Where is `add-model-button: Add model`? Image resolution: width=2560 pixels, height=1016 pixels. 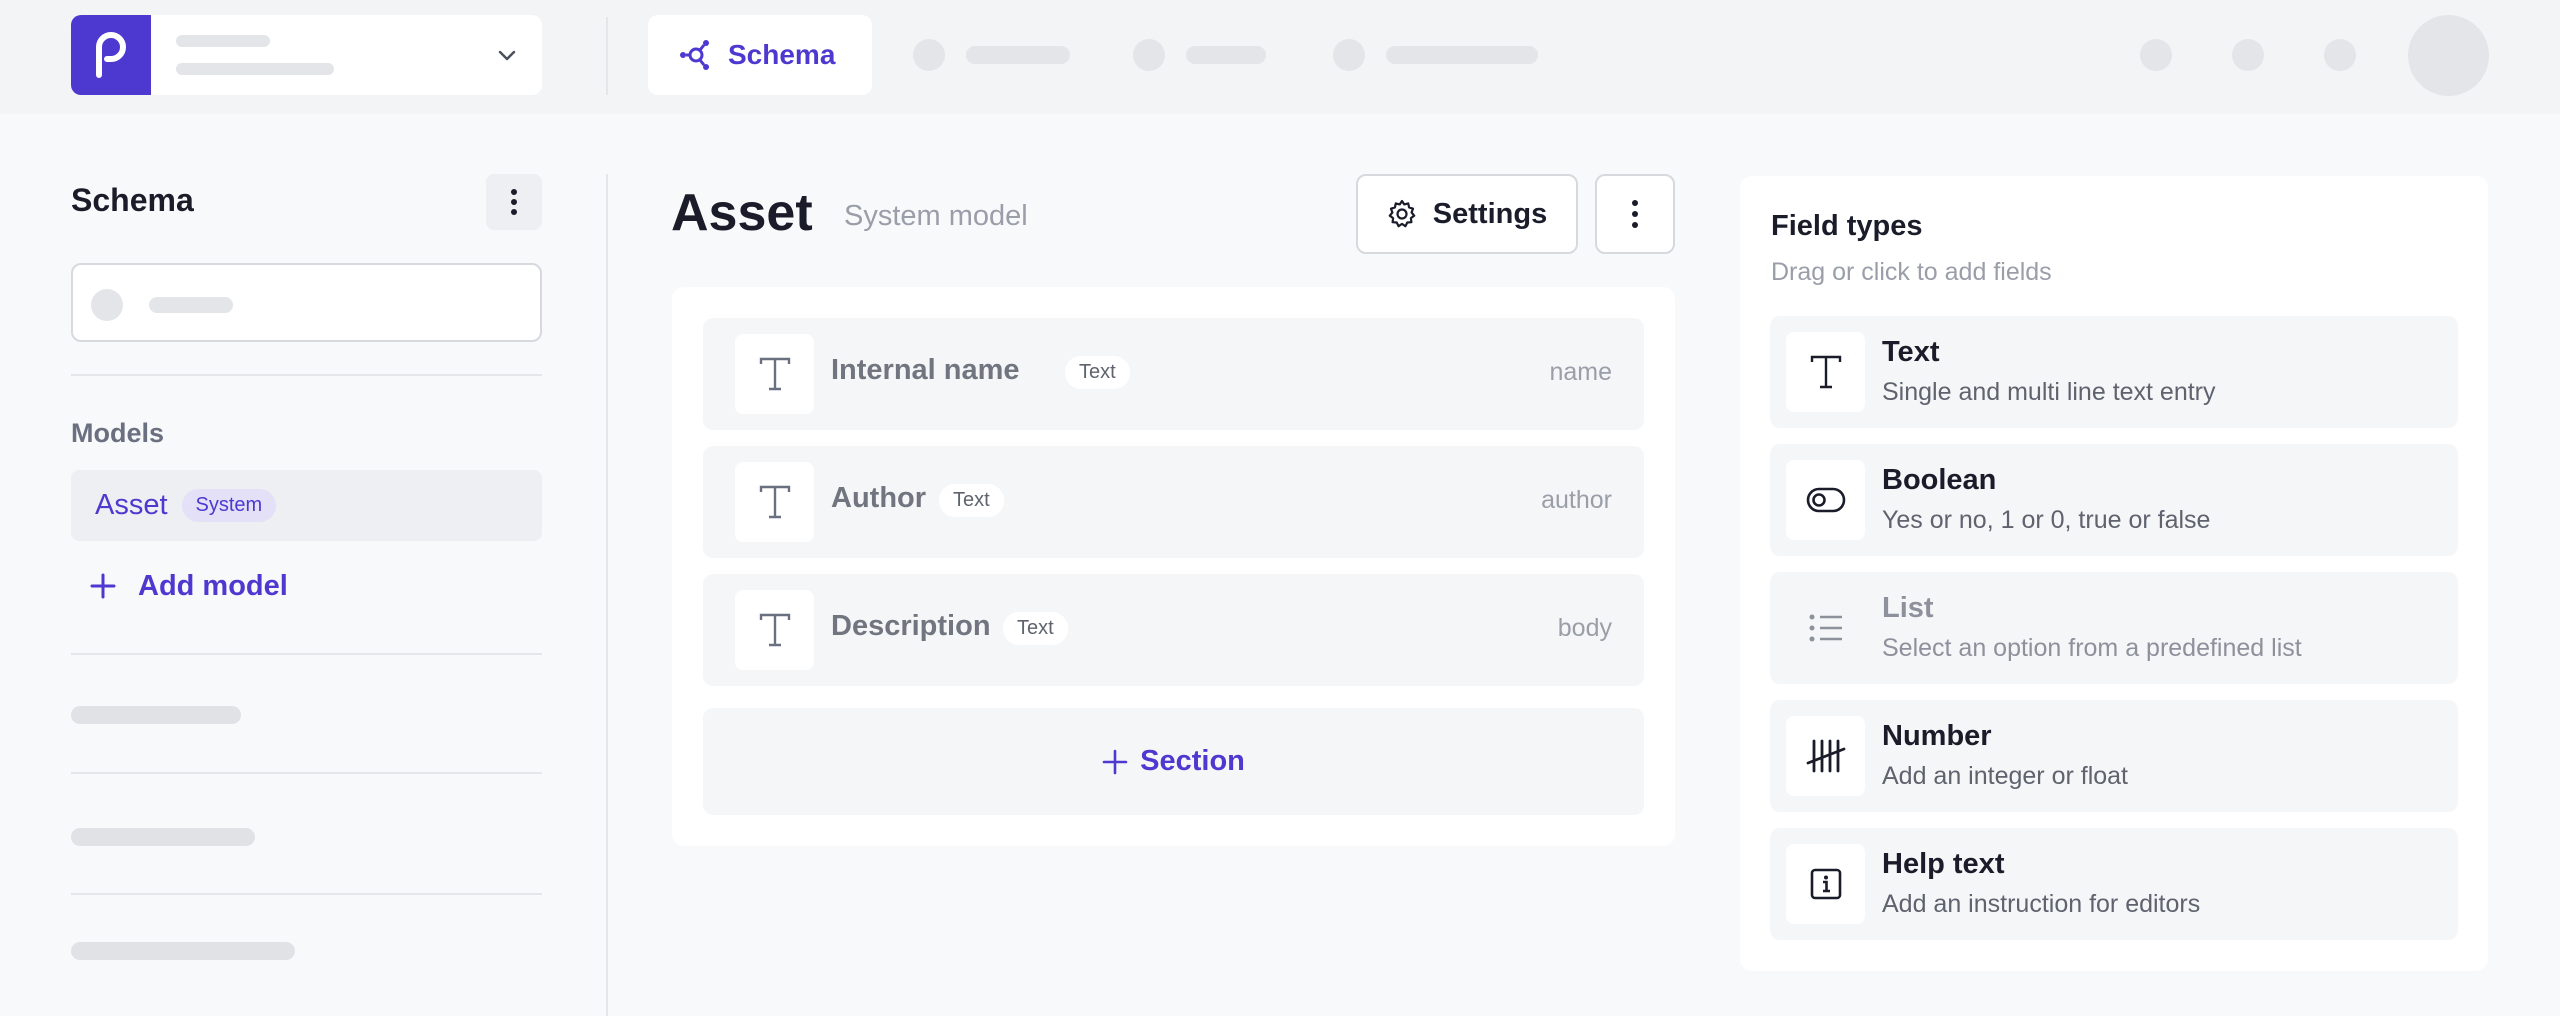 add-model-button: Add model is located at coordinates (188, 586).